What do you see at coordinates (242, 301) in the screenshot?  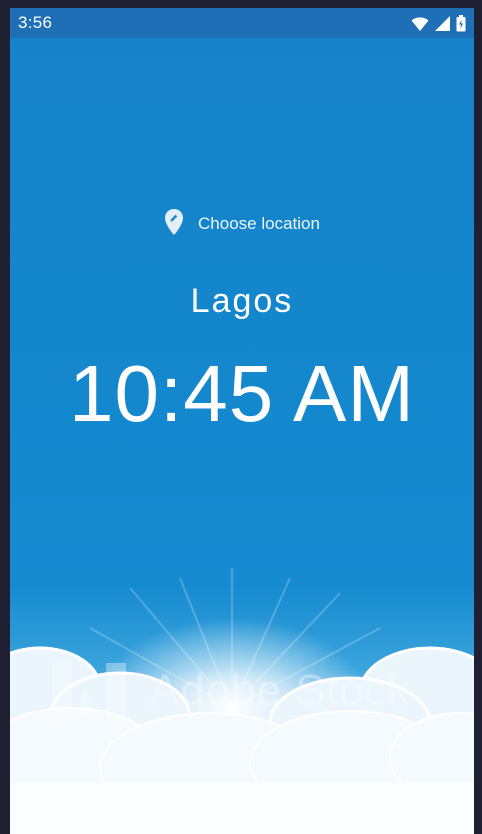 I see `city-name: Lagos` at bounding box center [242, 301].